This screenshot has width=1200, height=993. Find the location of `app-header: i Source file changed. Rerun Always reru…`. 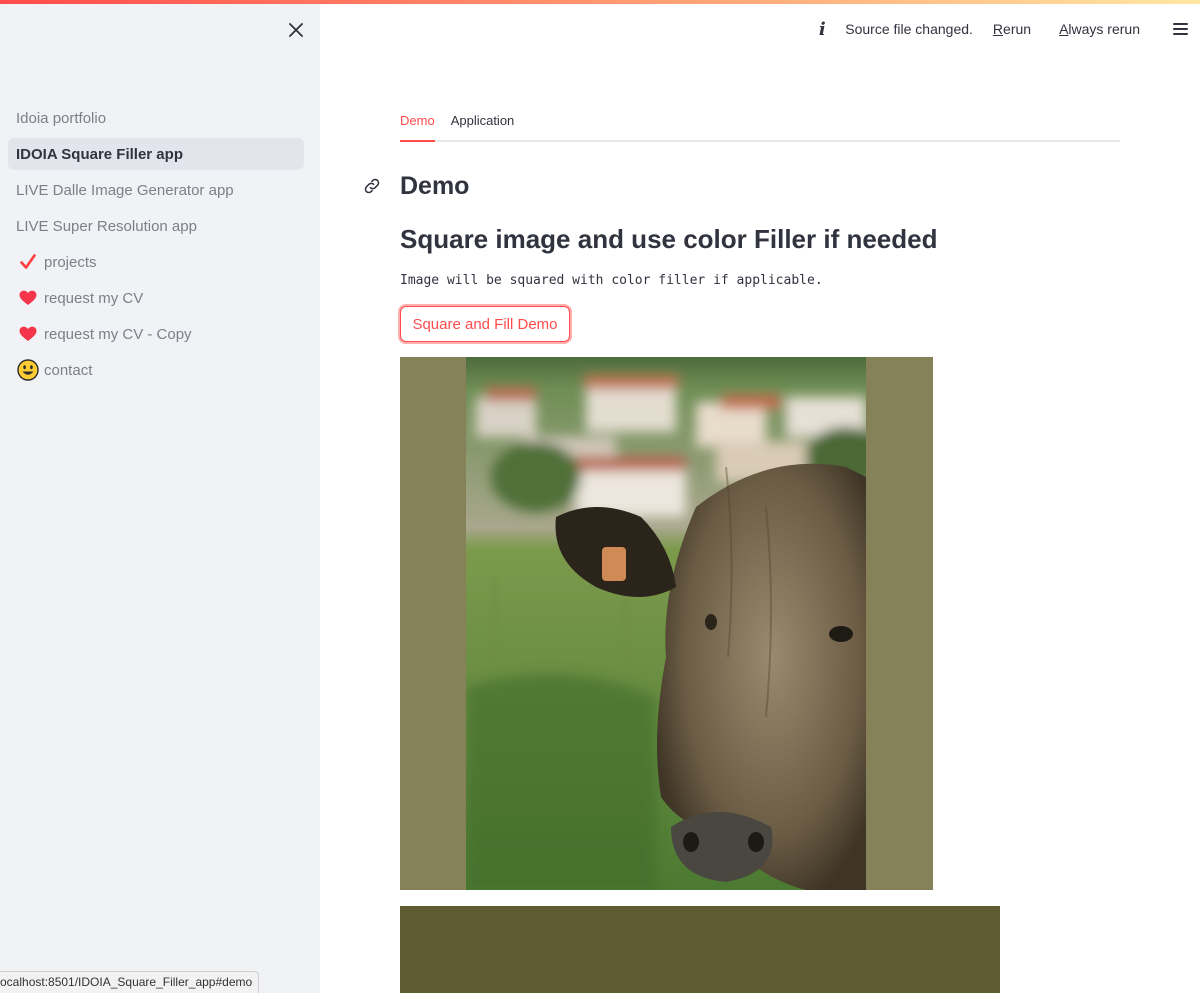

app-header: i Source file changed. Rerun Always reru… is located at coordinates (1005, 29).